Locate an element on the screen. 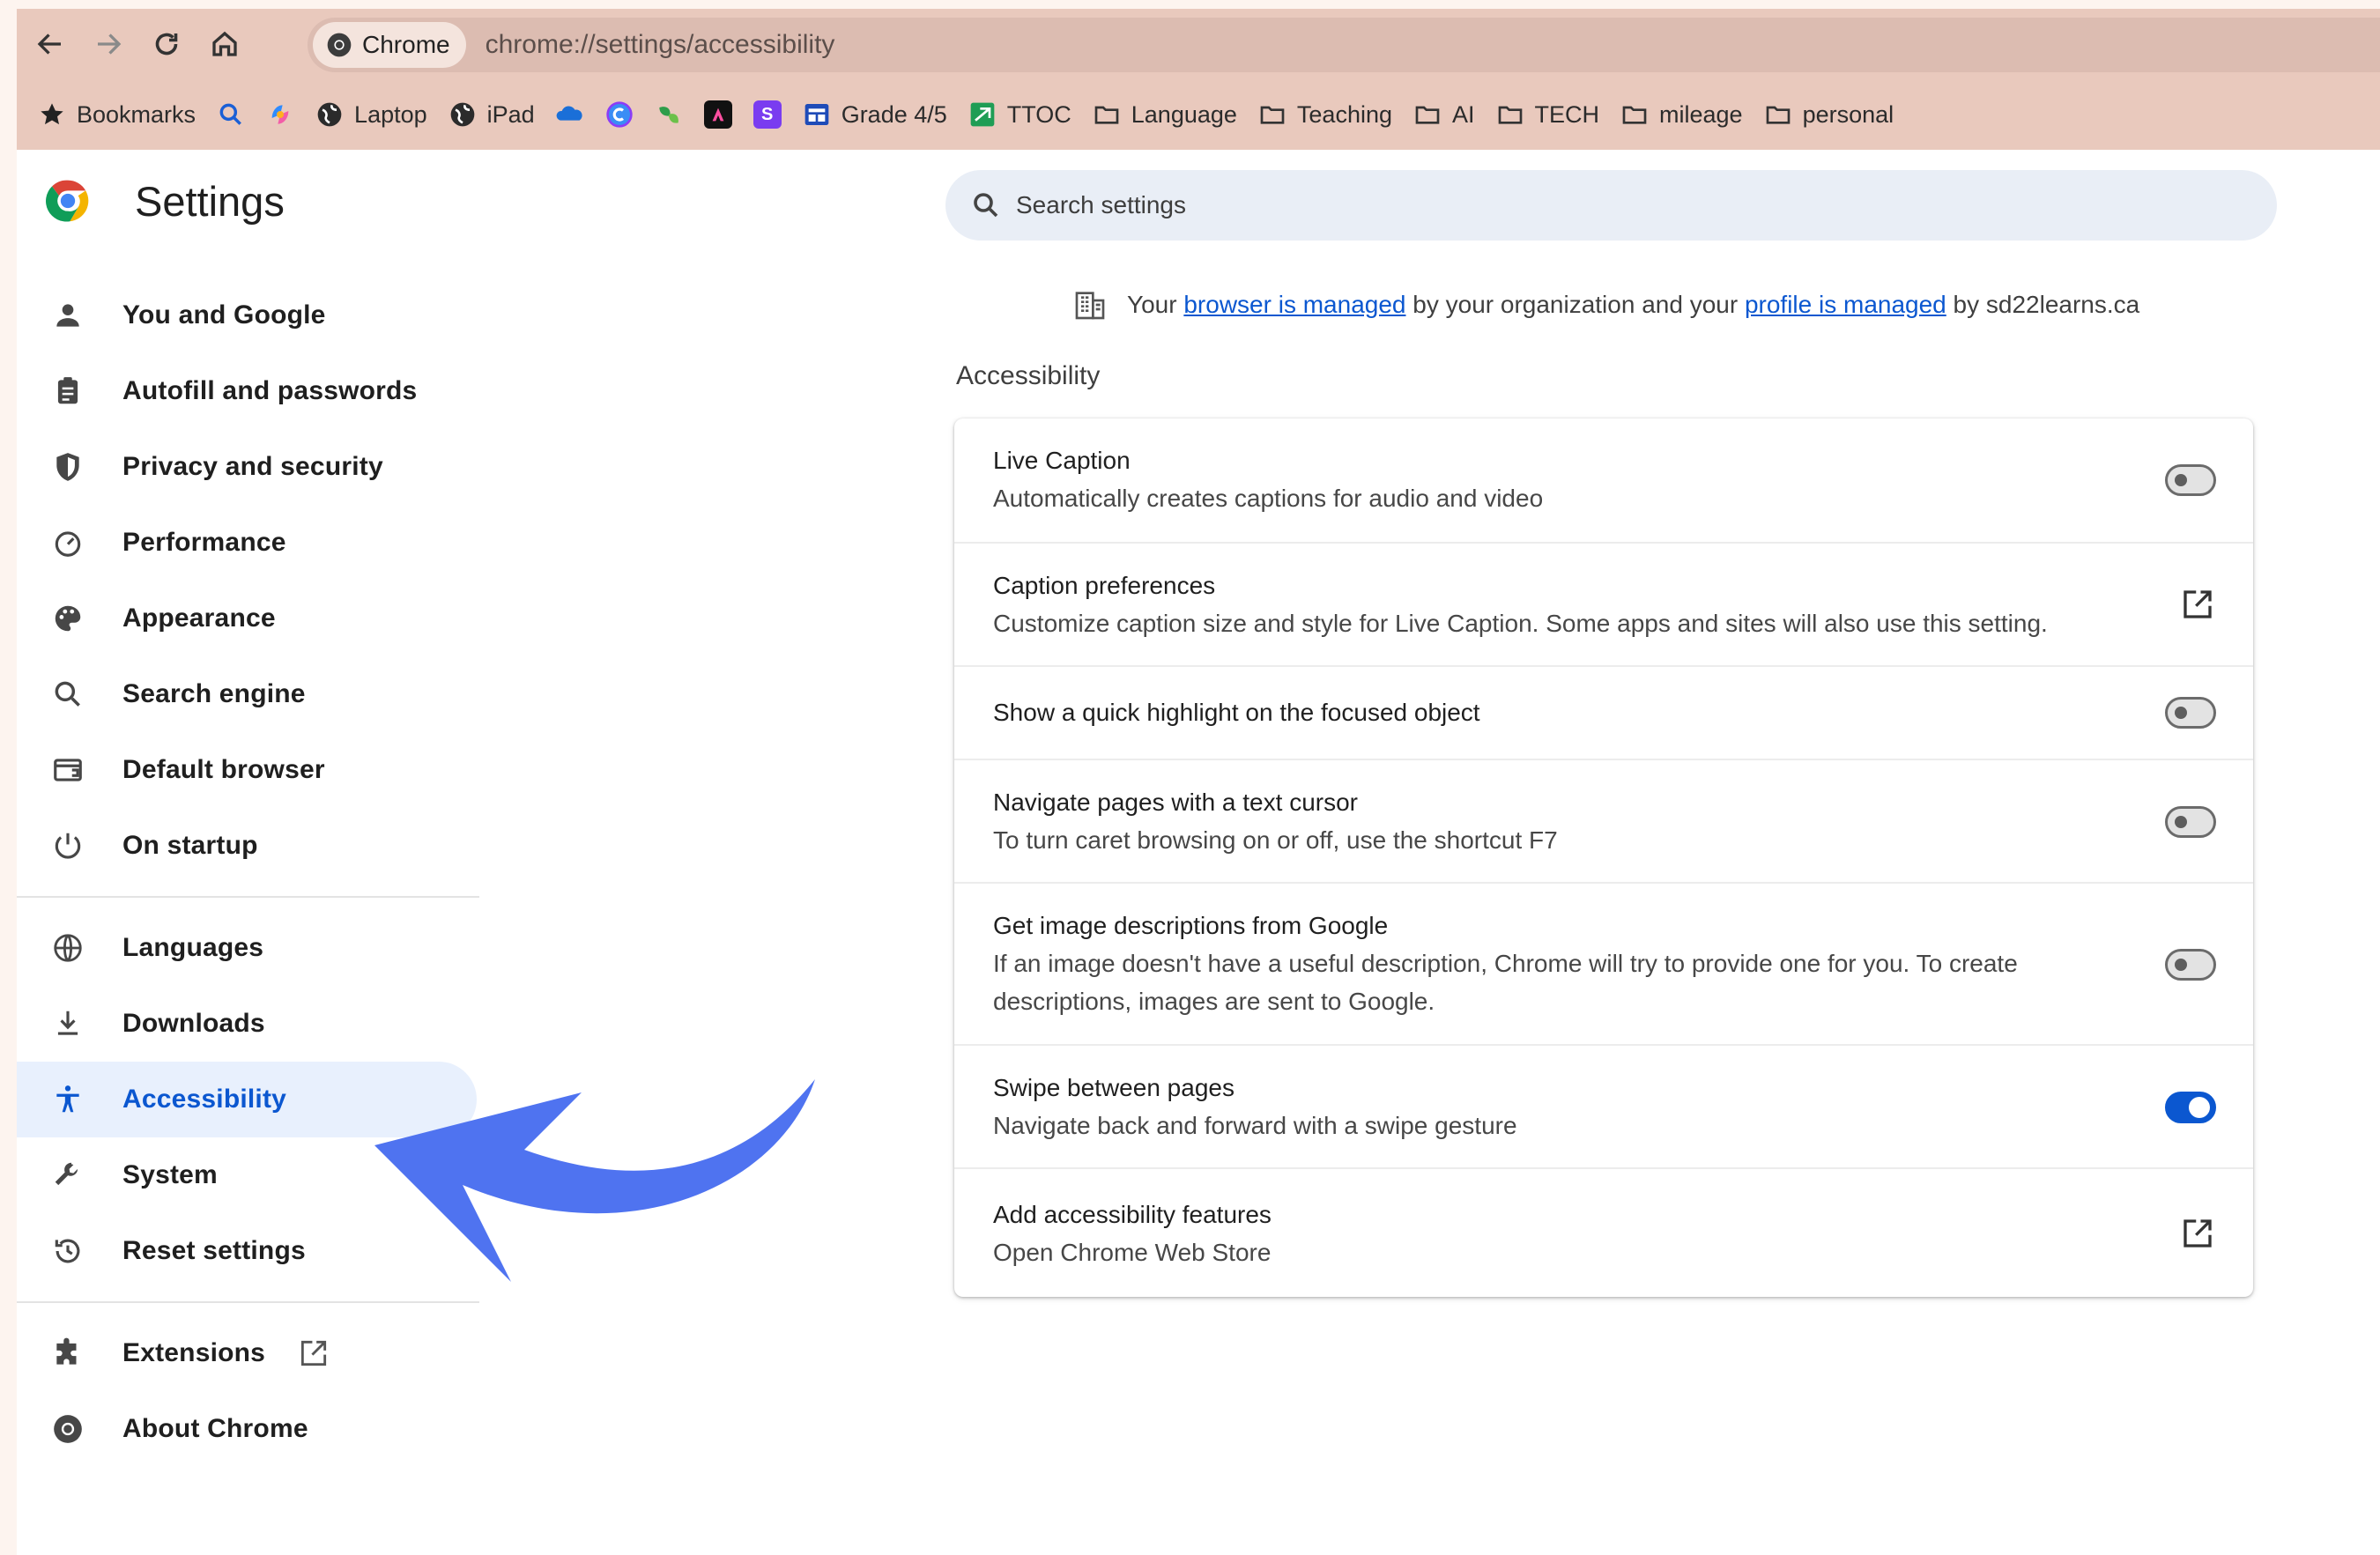 This screenshot has width=2380, height=1555. bookmark-a-app is located at coordinates (718, 115).